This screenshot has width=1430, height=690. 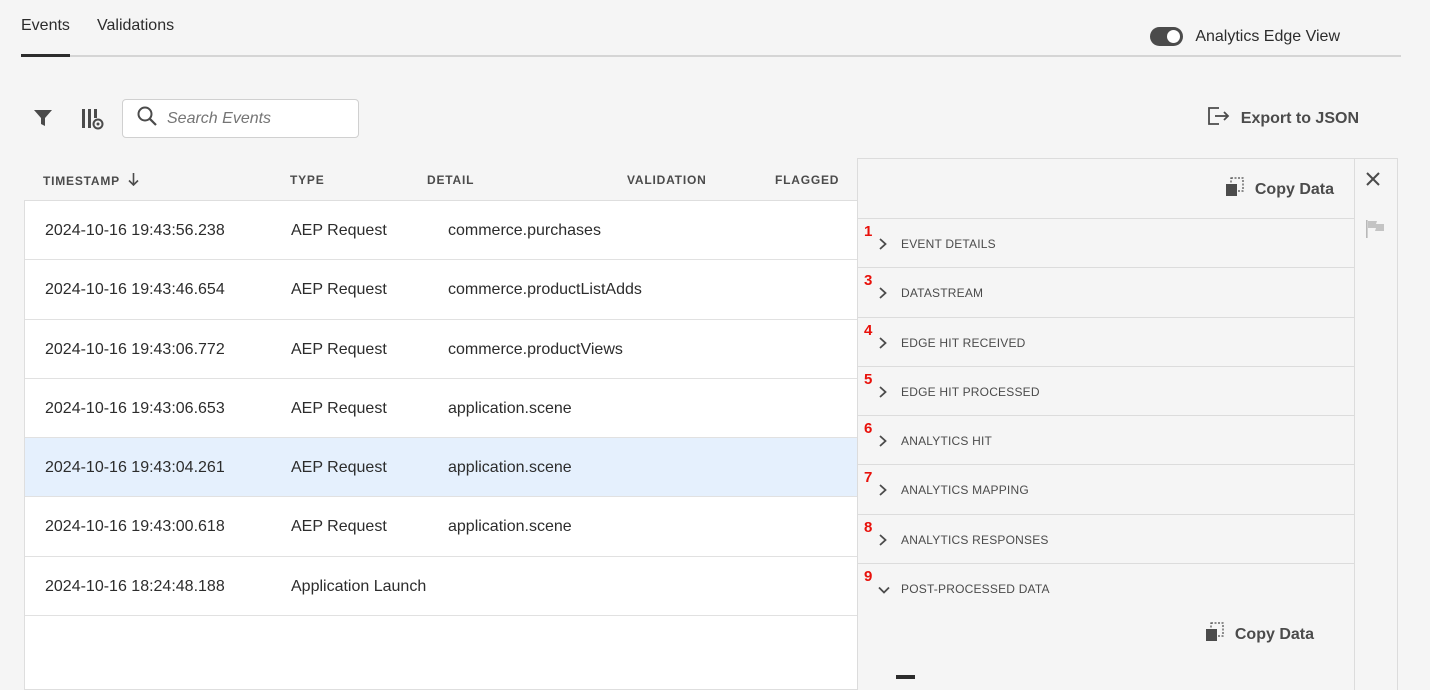 I want to click on section-label: ANALYTICS HIT, so click(x=947, y=441).